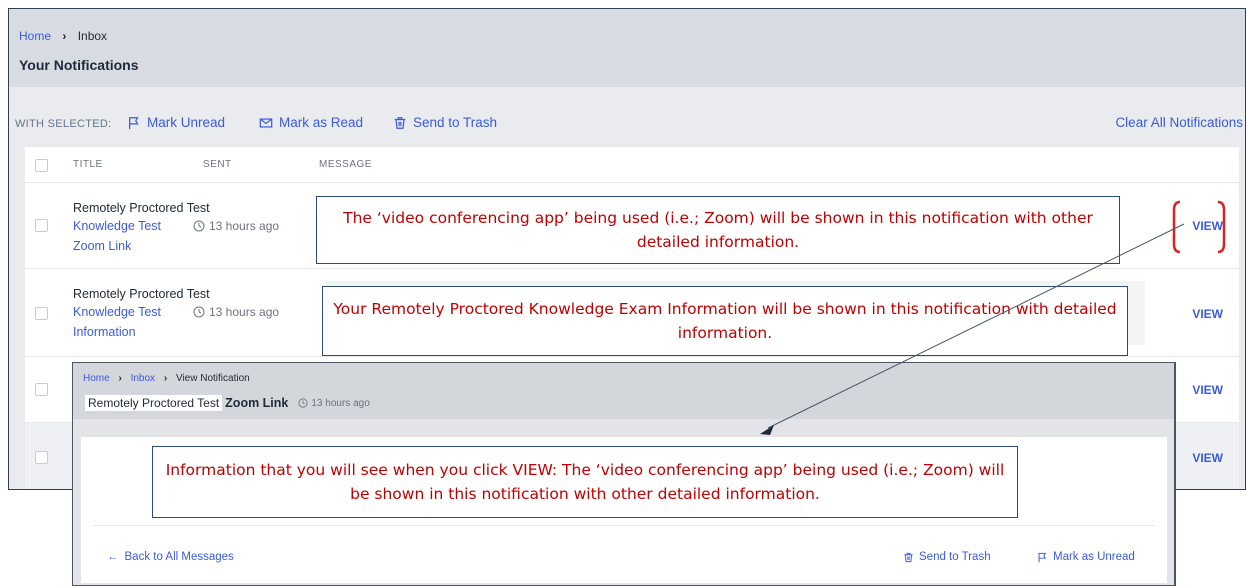 Image resolution: width=1246 pixels, height=586 pixels. I want to click on detail-subject-prefix: Remotely Proctored Test, so click(154, 403).